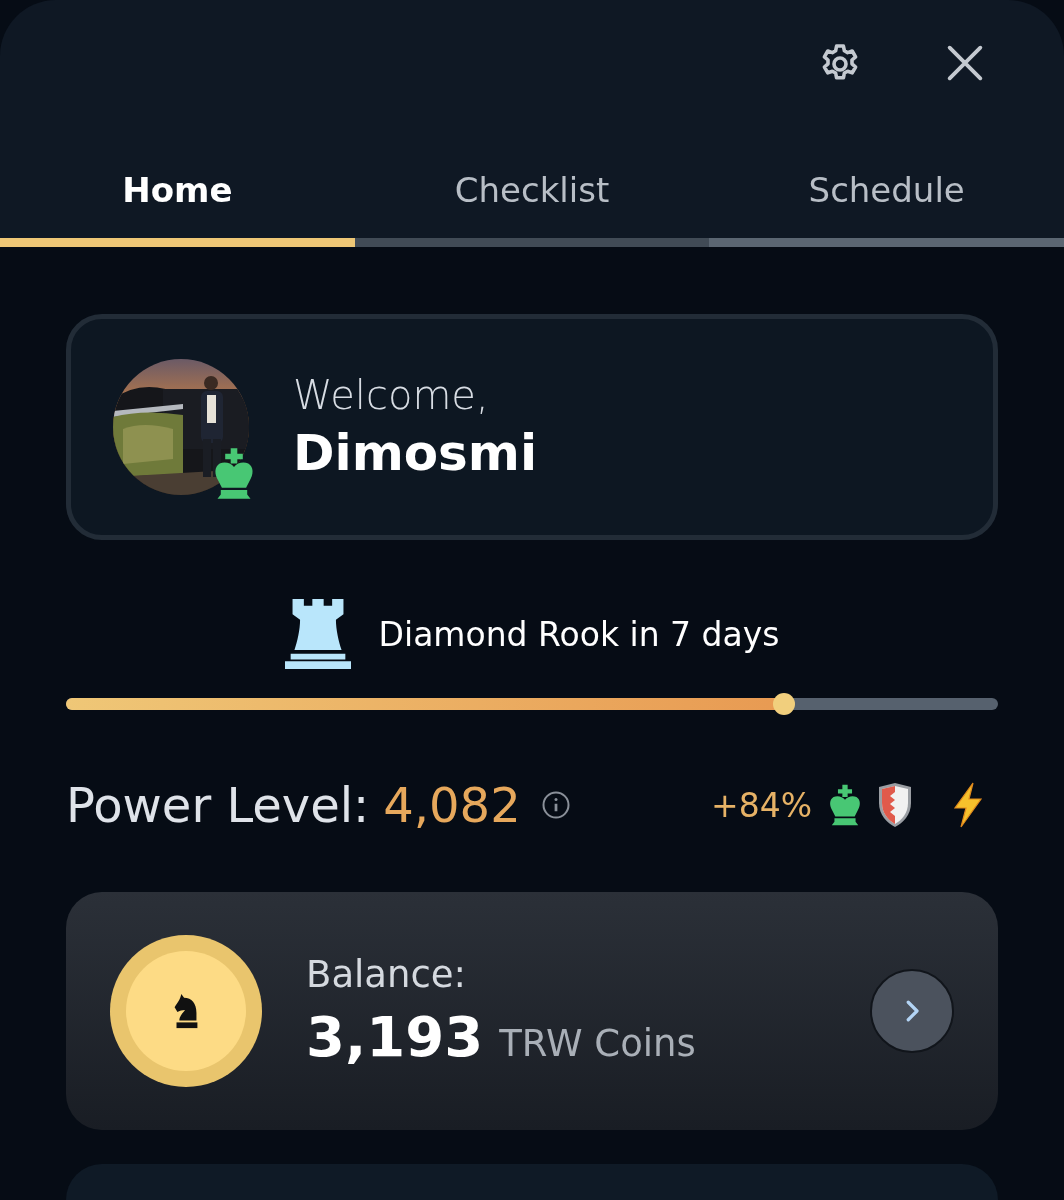 This screenshot has height=1200, width=1064. What do you see at coordinates (895, 805) in the screenshot?
I see `shield-icon` at bounding box center [895, 805].